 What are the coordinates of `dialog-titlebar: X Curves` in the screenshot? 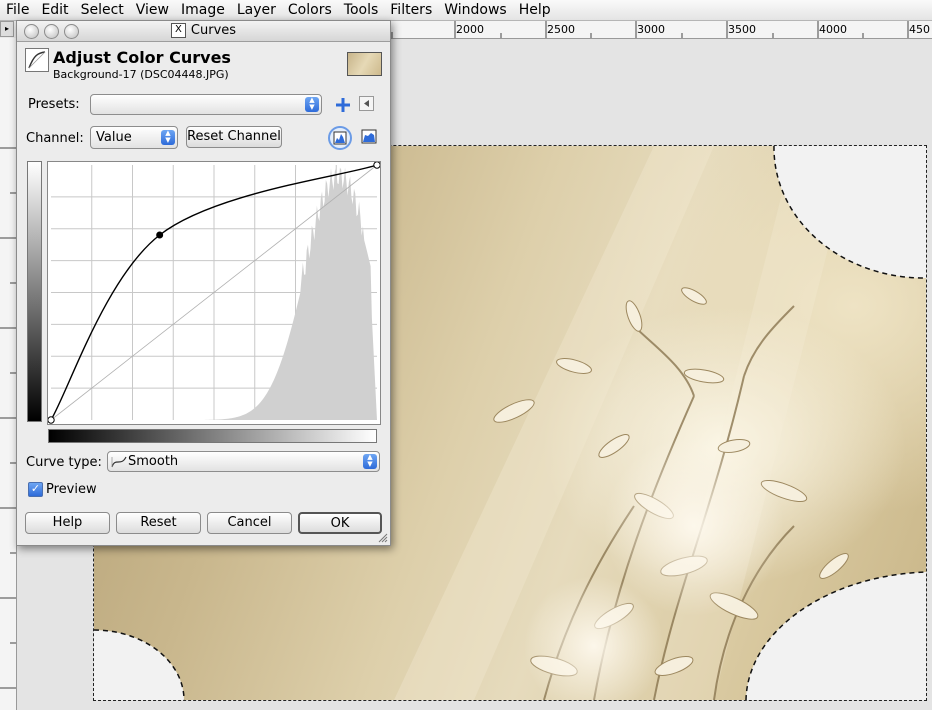 It's located at (203, 31).